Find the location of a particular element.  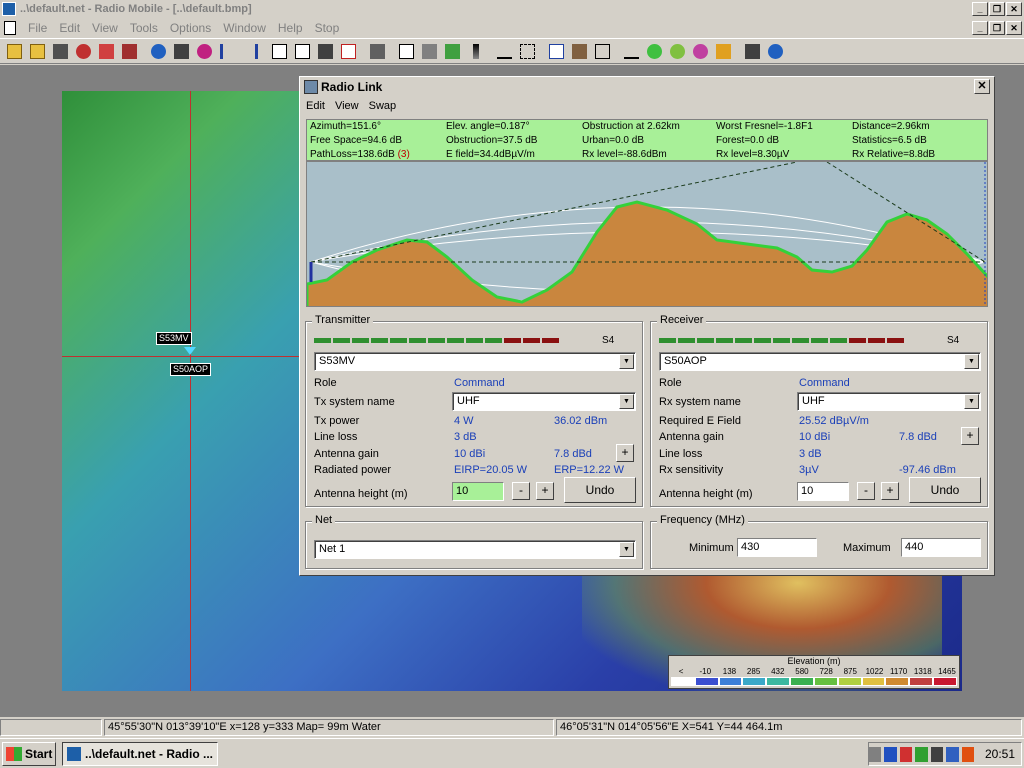

keyboard-icon is located at coordinates (875, 754).